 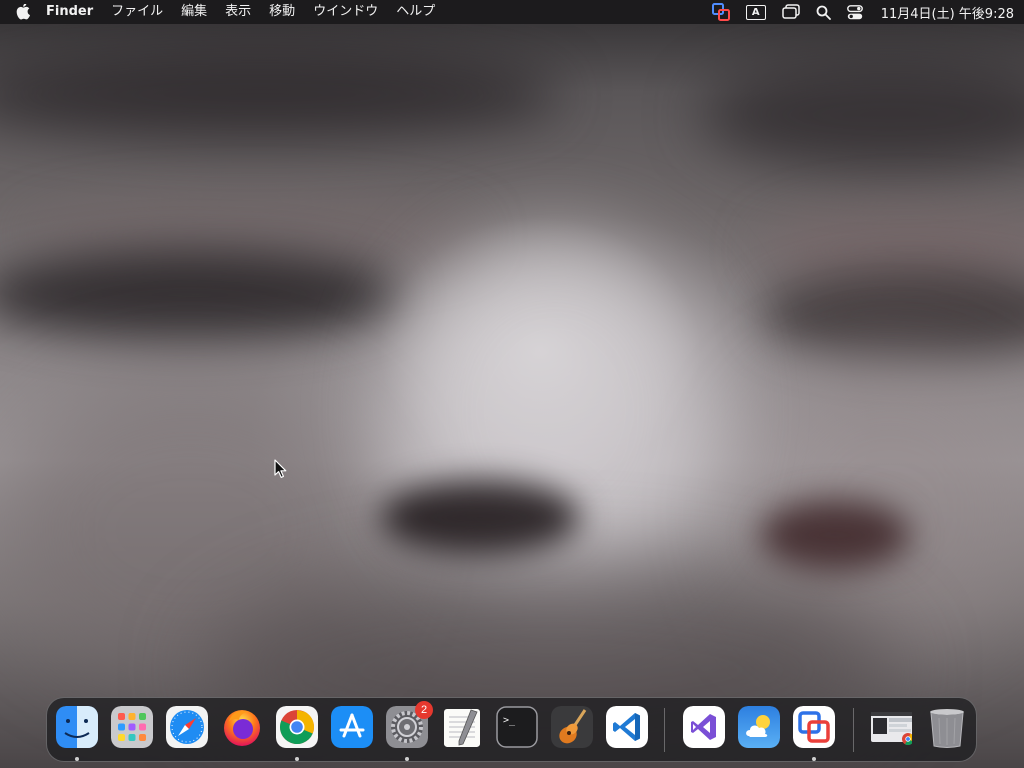 I want to click on menu-view: 表示, so click(x=238, y=12).